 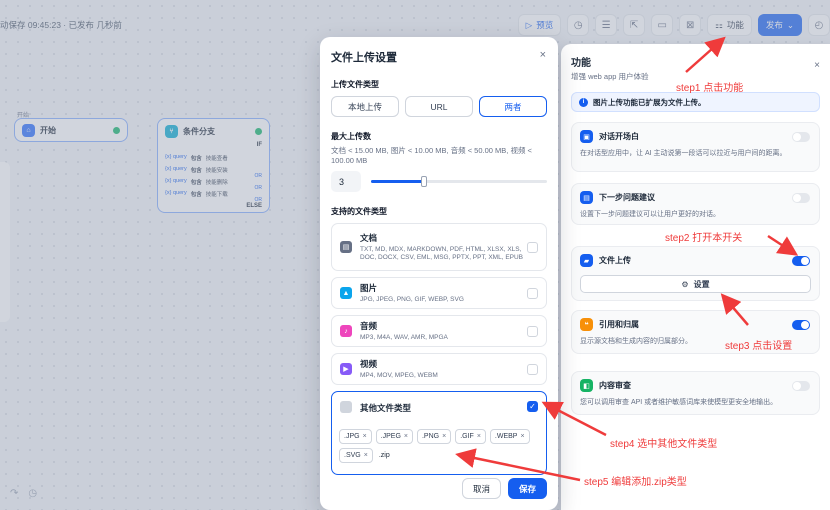 I want to click on max-upload-input: 3, so click(x=346, y=181).